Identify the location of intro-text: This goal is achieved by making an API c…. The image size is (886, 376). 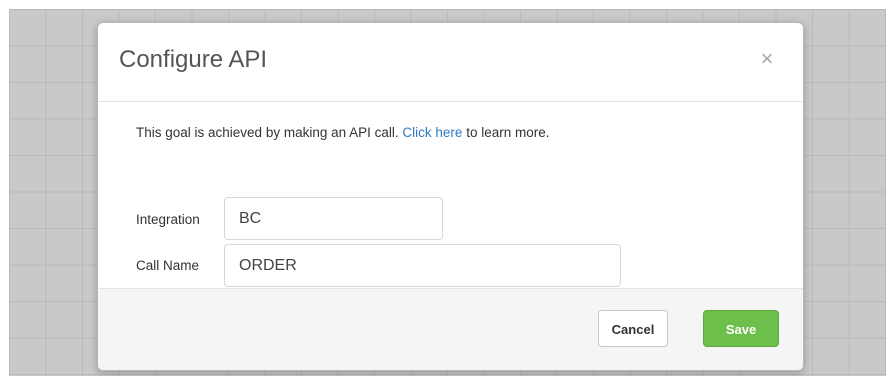
(343, 132).